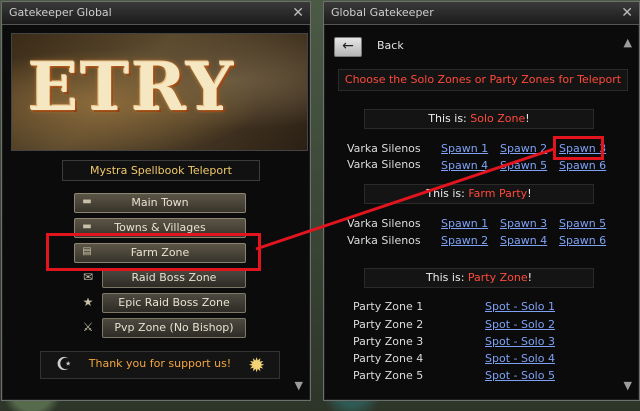 This screenshot has height=411, width=640. I want to click on support-bar: ☪ Thank you for support us! ✹, so click(160, 365).